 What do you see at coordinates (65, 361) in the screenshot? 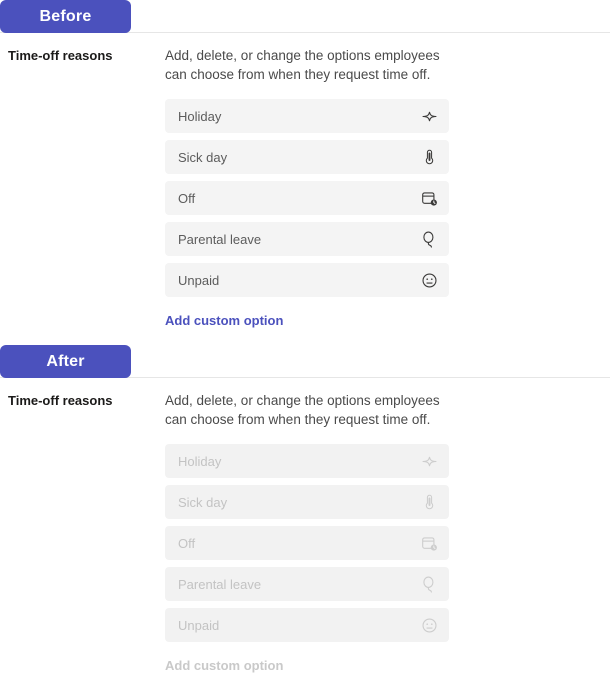
I see `after-badge: After` at bounding box center [65, 361].